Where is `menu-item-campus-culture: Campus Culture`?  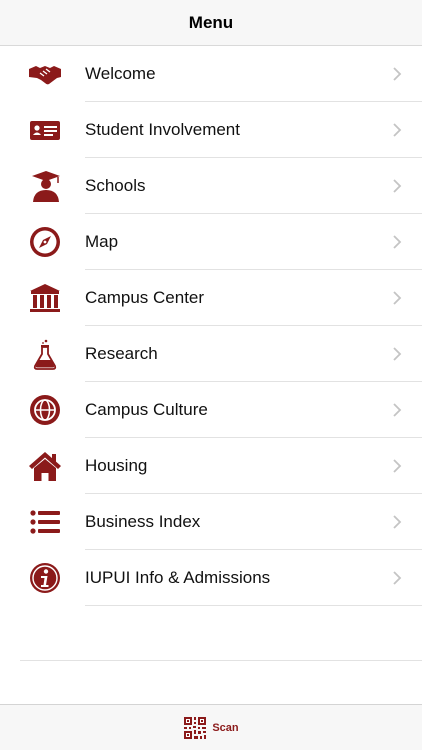
menu-item-campus-culture: Campus Culture is located at coordinates (211, 410).